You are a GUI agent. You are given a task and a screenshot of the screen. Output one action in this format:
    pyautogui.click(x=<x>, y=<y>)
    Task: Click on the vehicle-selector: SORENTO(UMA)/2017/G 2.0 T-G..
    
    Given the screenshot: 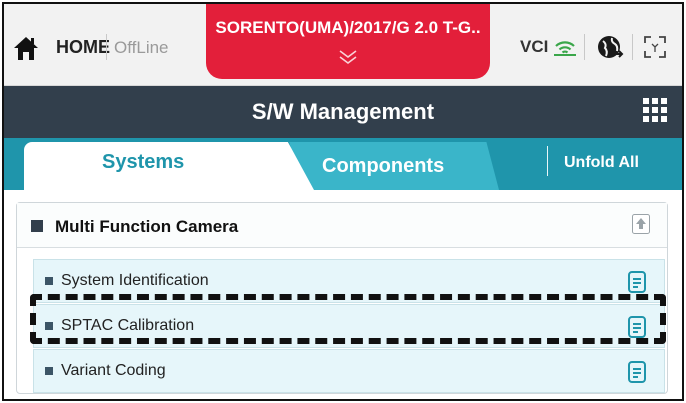 What is the action you would take?
    pyautogui.click(x=348, y=41)
    